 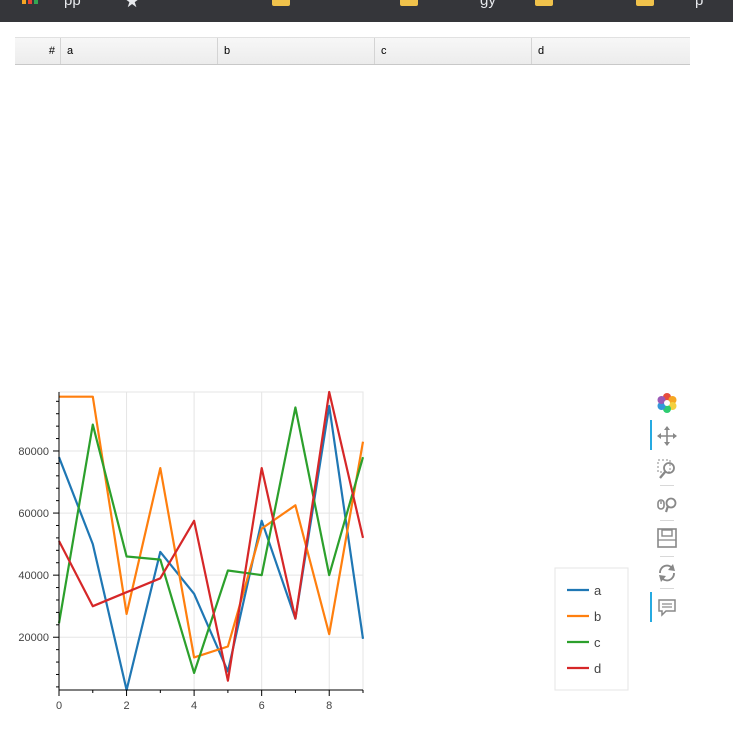 What do you see at coordinates (597, 616) in the screenshot?
I see `legend-label-b: b` at bounding box center [597, 616].